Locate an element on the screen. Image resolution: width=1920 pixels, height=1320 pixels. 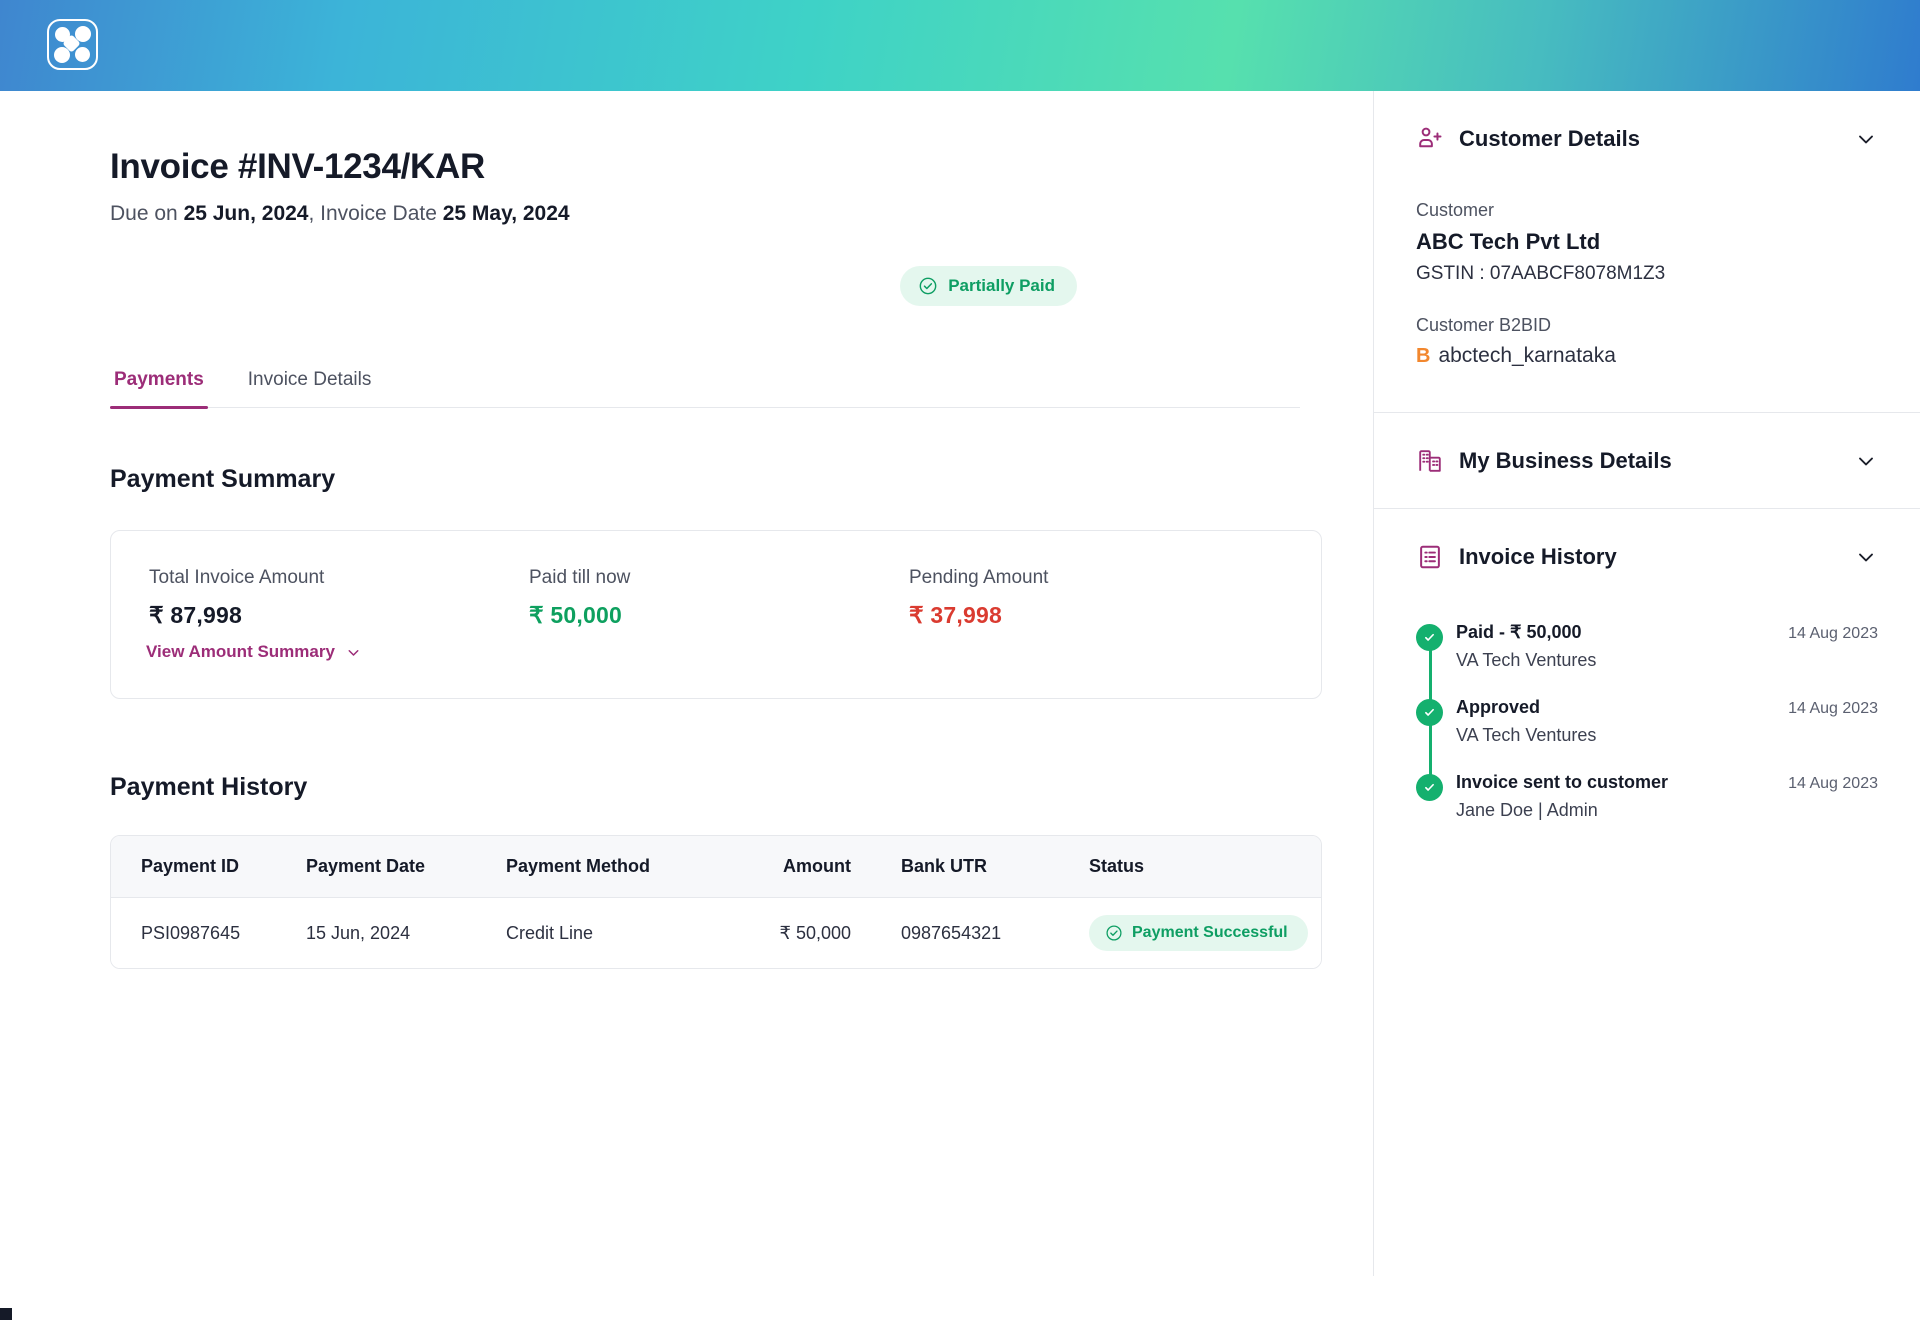
timeline-item: Approved VA Tech Ventures 14 Aug 2023 is located at coordinates (1647, 736).